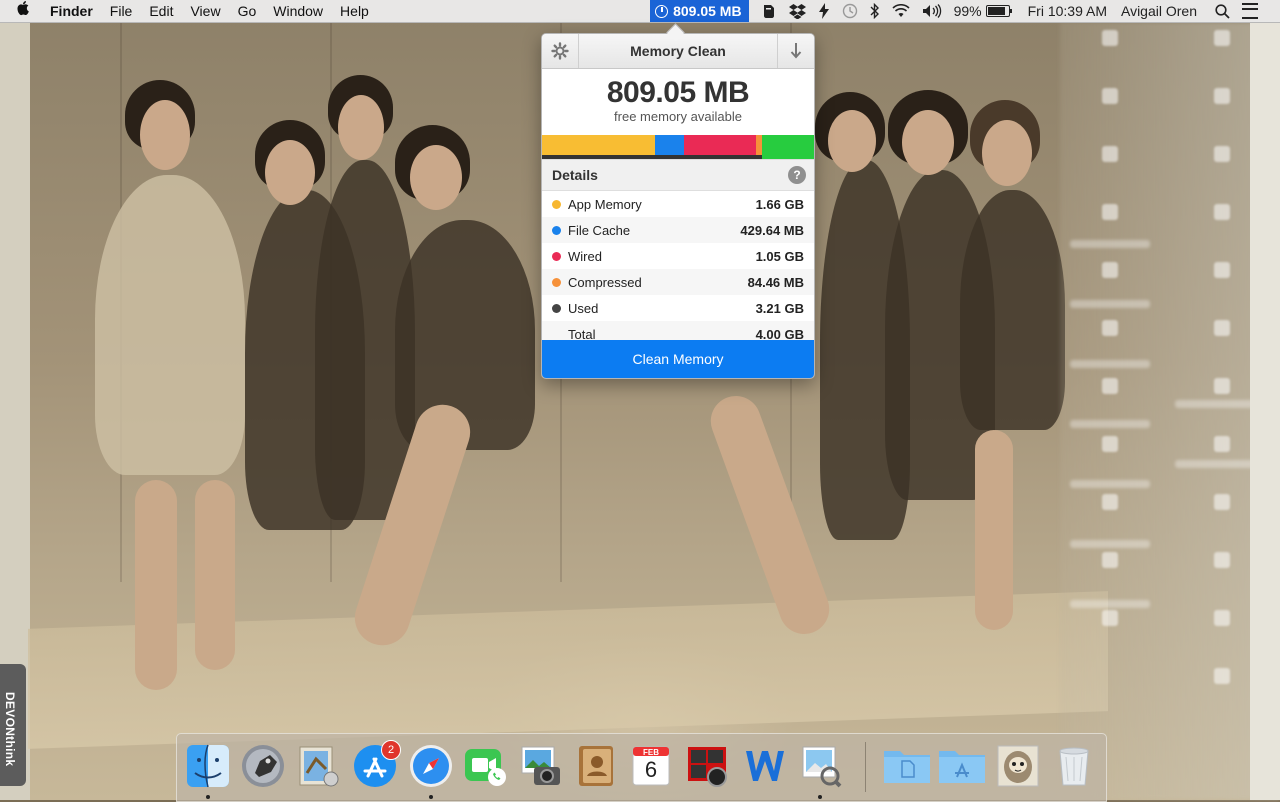  What do you see at coordinates (1074, 766) in the screenshot?
I see `trash-icon` at bounding box center [1074, 766].